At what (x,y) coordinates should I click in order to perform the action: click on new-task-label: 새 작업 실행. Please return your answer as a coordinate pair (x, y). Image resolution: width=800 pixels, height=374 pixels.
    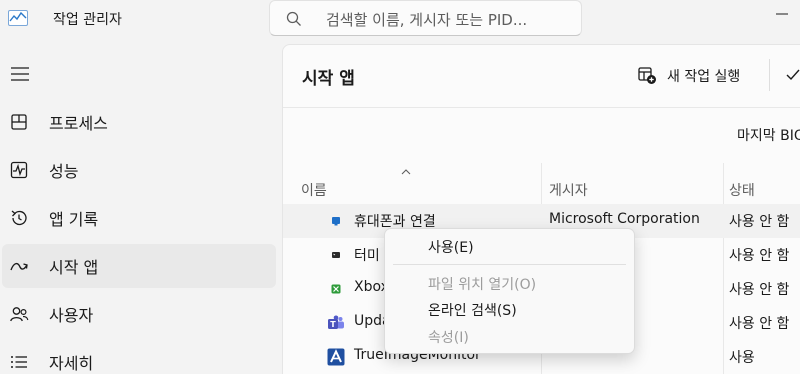
    Looking at the image, I should click on (704, 77).